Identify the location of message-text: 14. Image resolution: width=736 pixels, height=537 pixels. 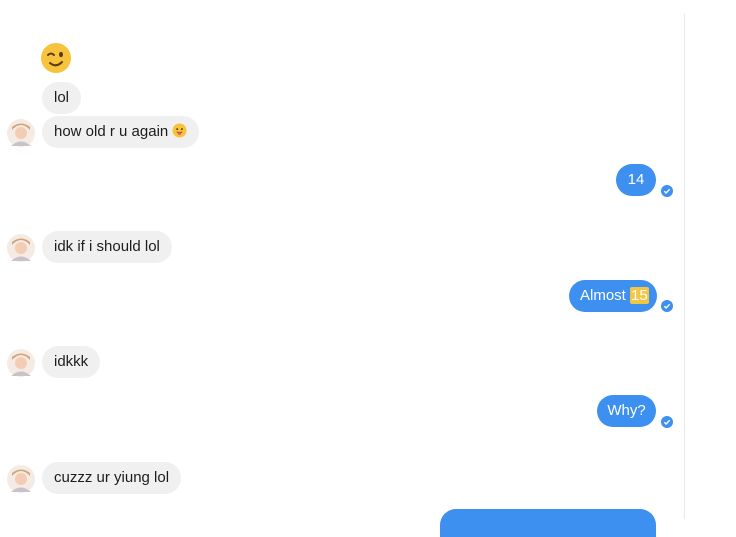
(636, 179).